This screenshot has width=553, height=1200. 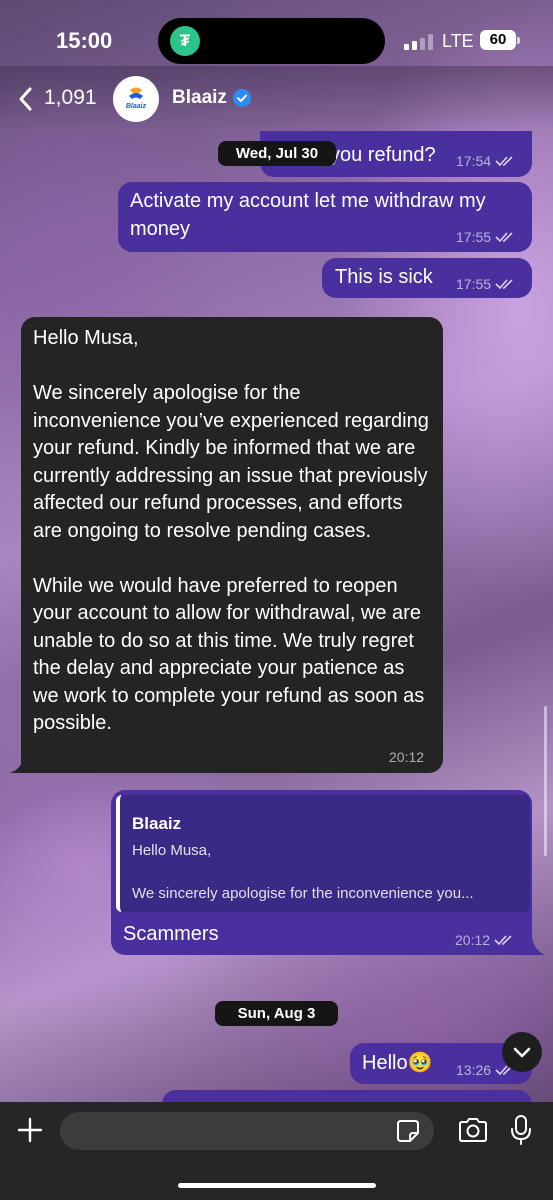 I want to click on avatar: Blaaiz, so click(x=136, y=99).